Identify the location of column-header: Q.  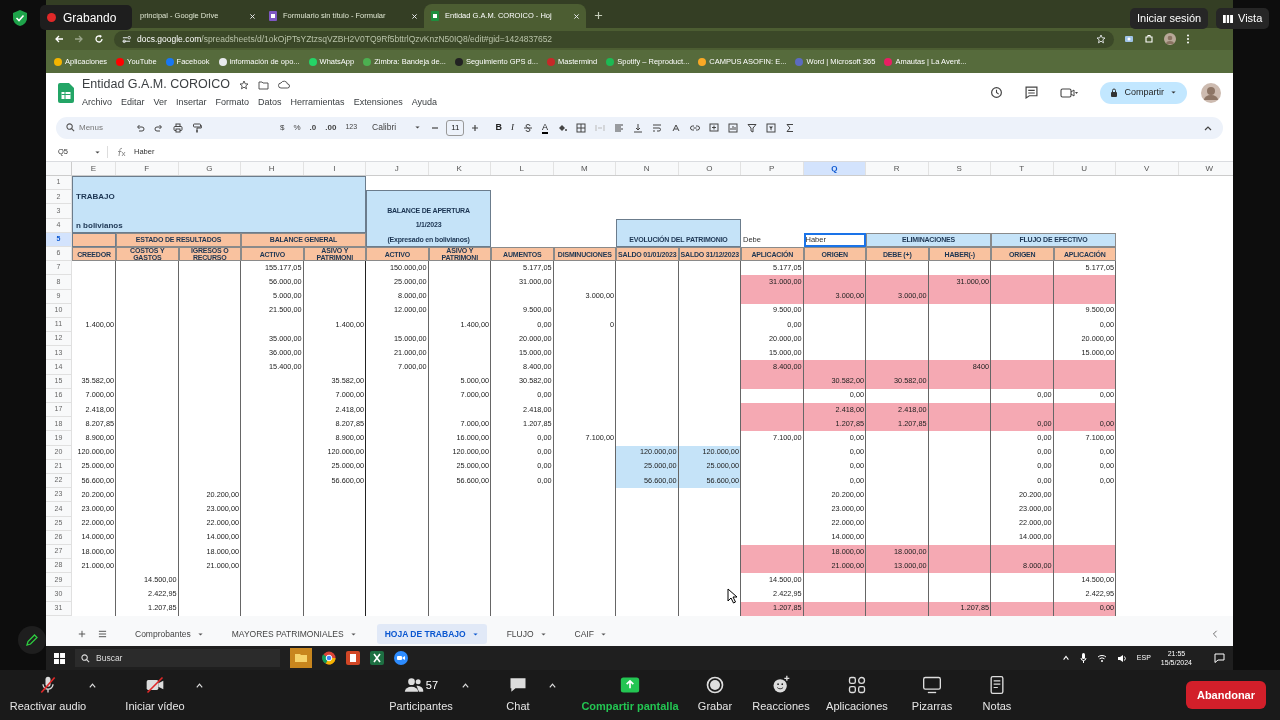
(834, 168).